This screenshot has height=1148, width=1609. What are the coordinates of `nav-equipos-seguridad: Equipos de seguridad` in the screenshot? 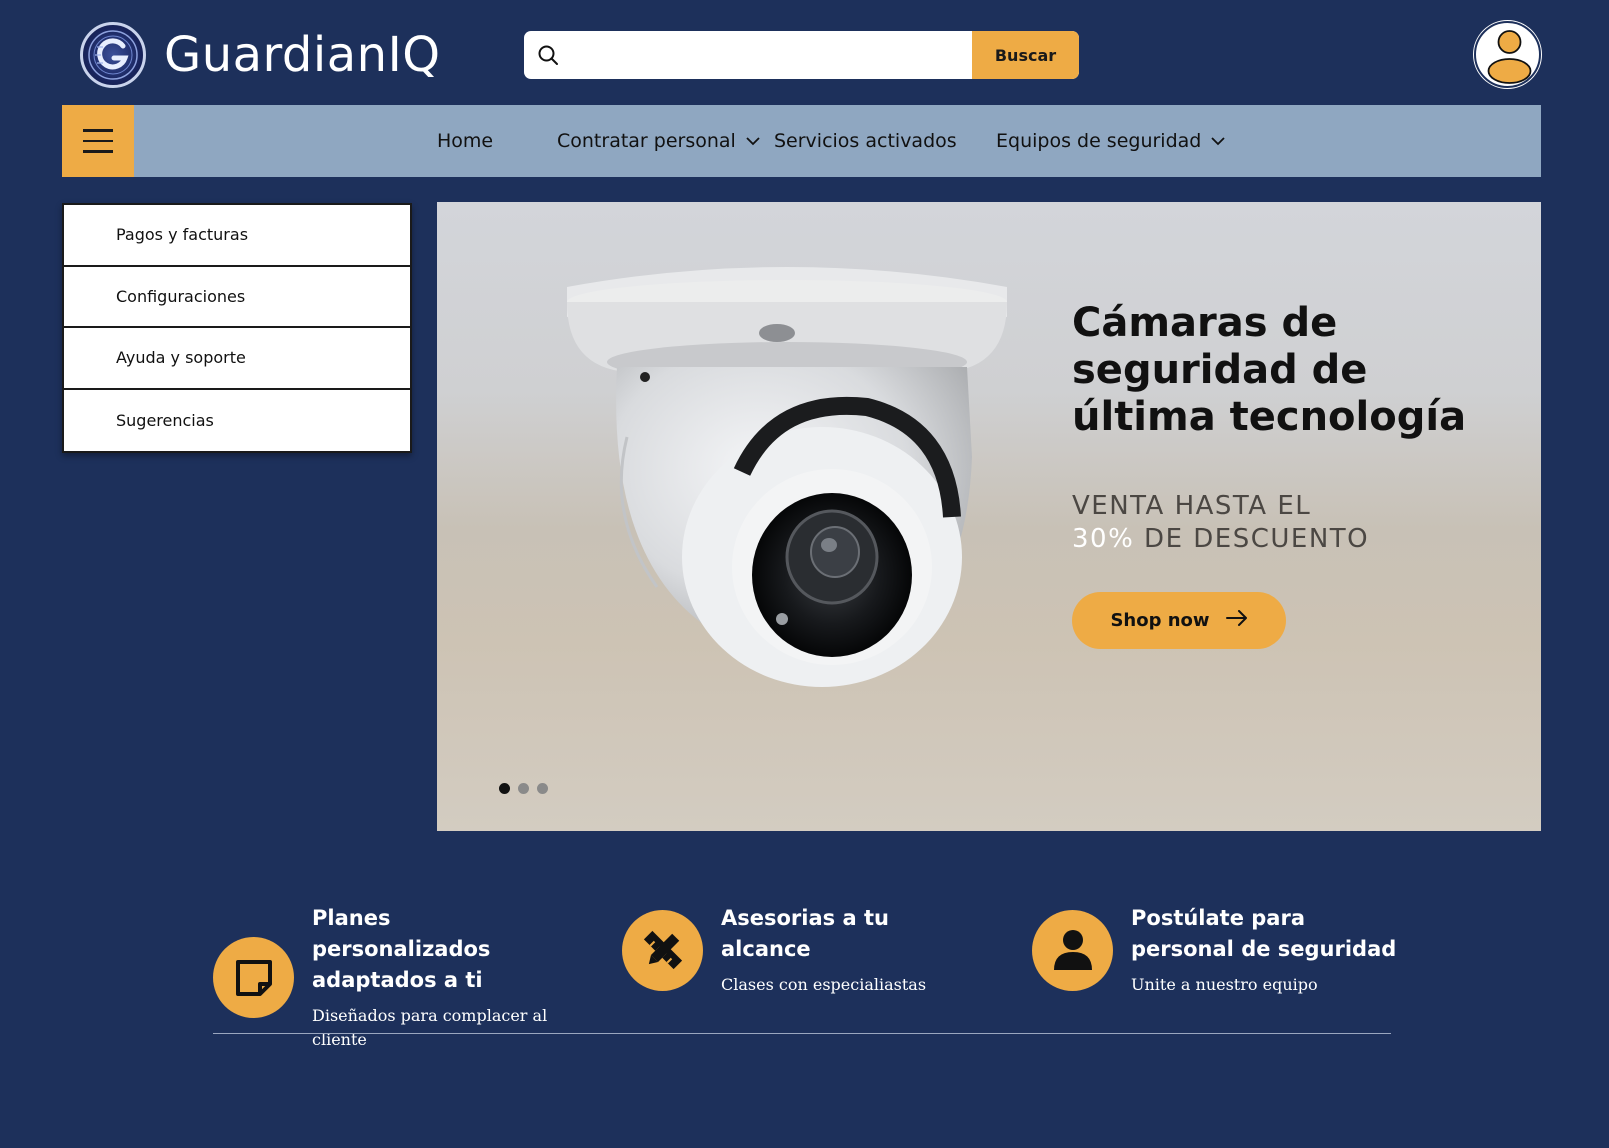 It's located at (1110, 141).